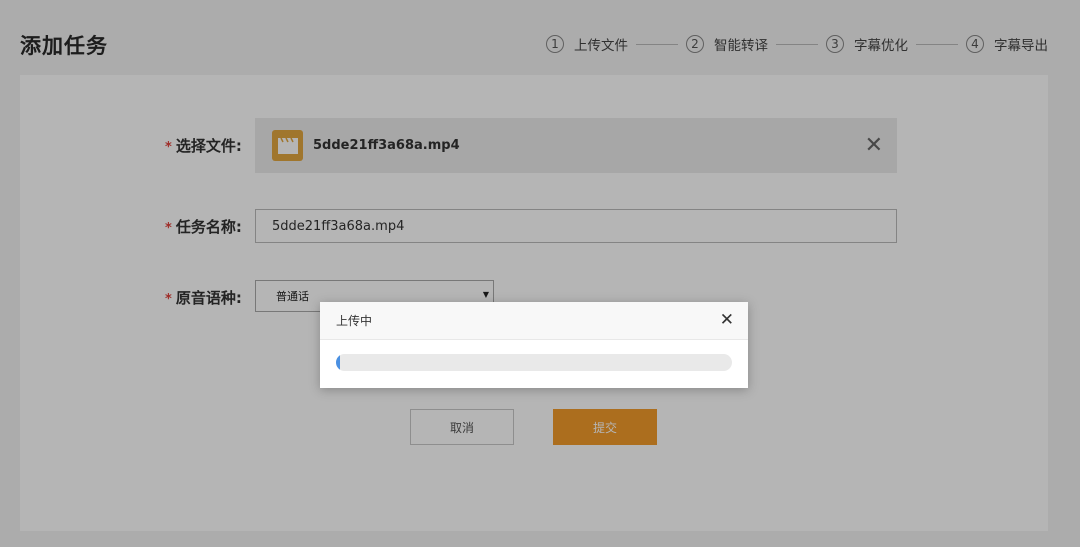  I want to click on modal-title: 上传中, so click(354, 321).